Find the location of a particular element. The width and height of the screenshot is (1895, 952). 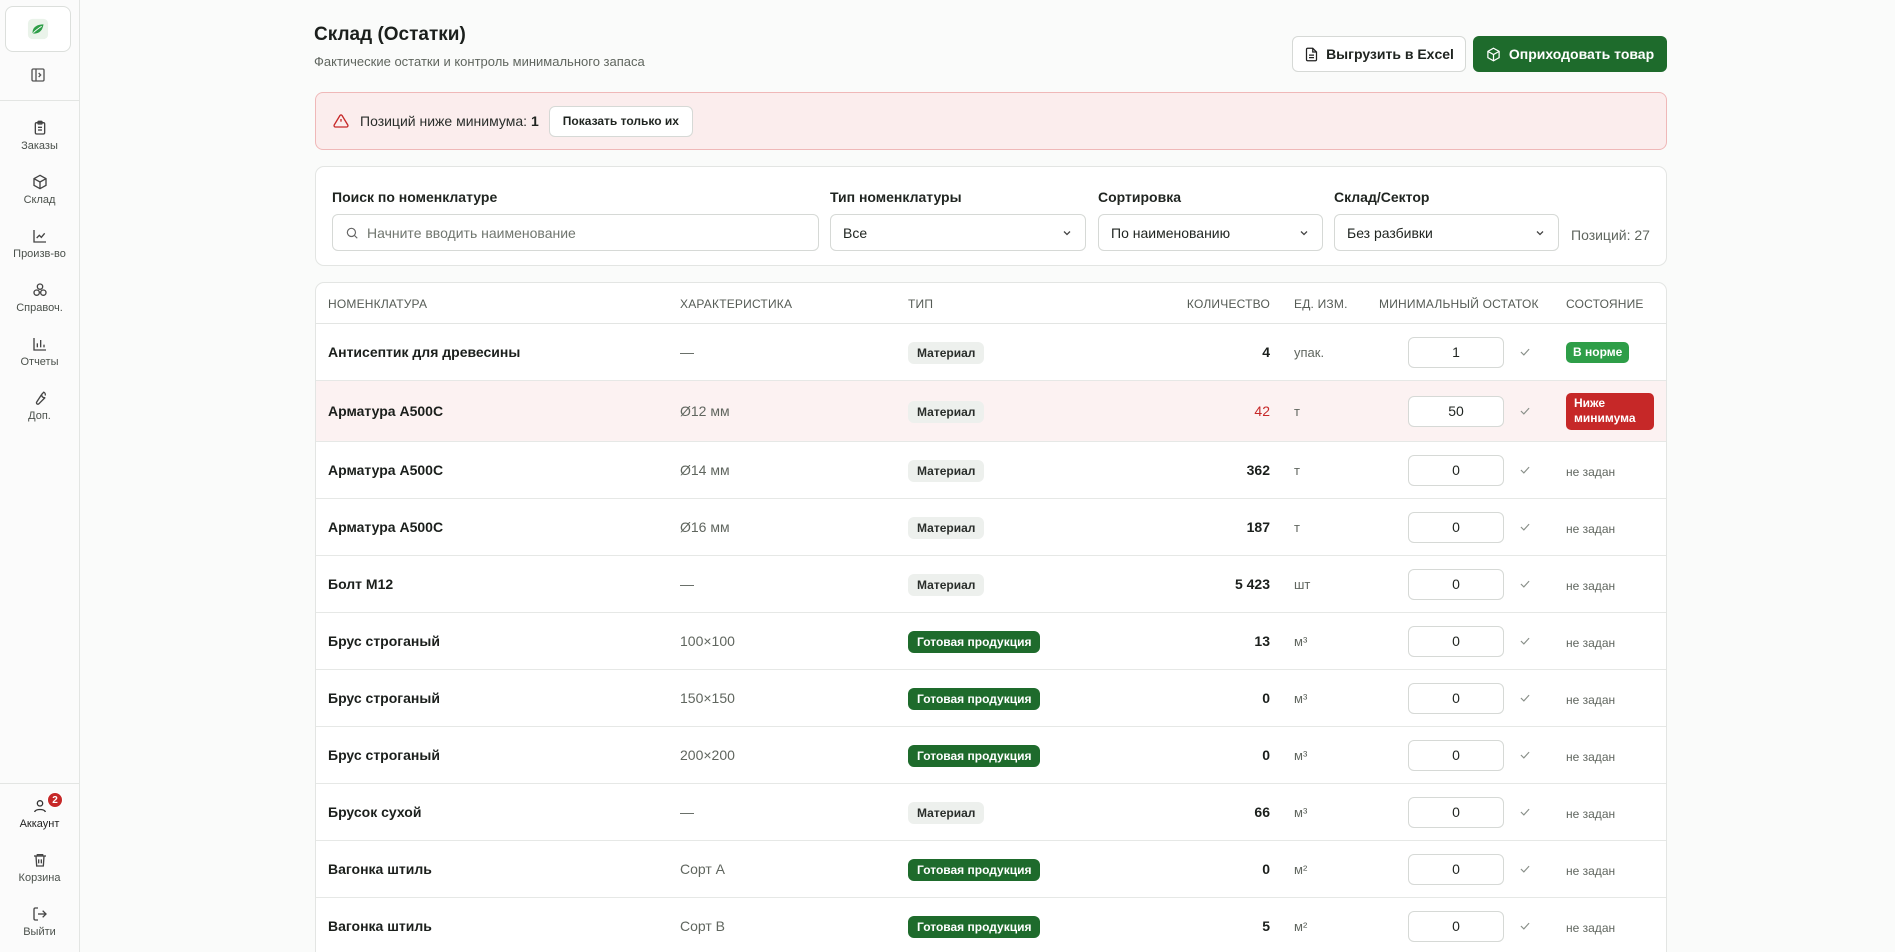

item-quantity: 42 is located at coordinates (1262, 410).